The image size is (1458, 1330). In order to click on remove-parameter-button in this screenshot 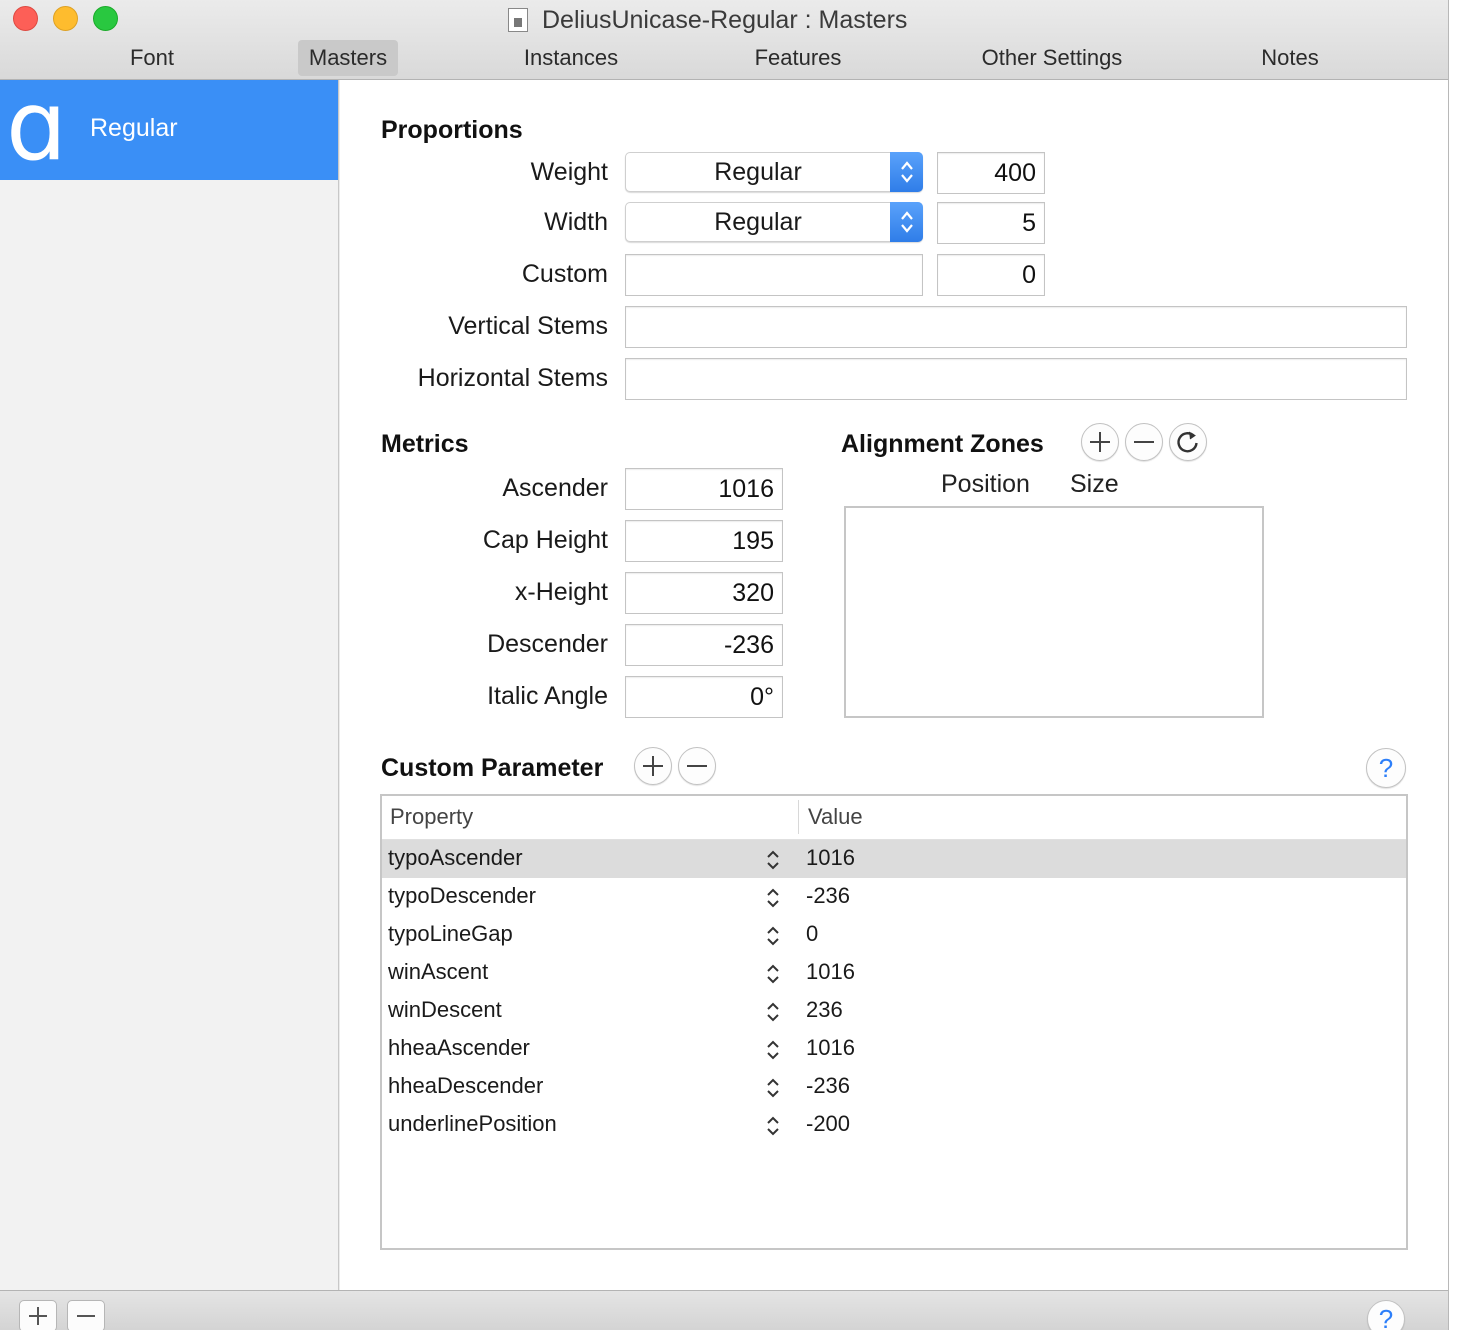, I will do `click(697, 766)`.